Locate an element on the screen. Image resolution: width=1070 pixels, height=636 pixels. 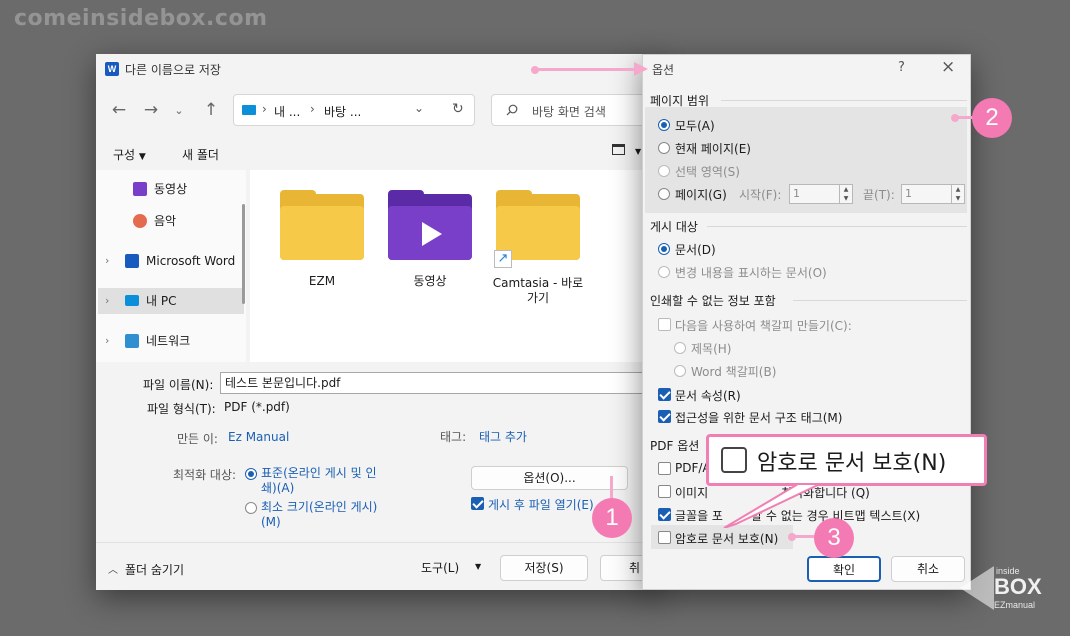
tags-link: 태그 추가 is located at coordinates (503, 436).